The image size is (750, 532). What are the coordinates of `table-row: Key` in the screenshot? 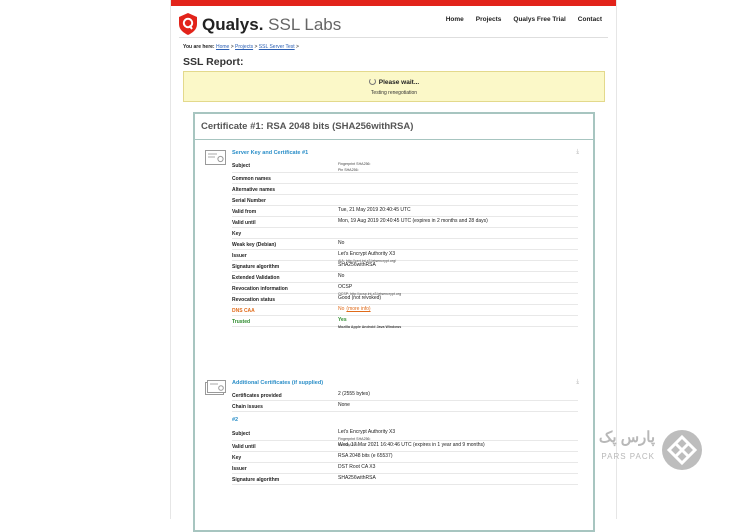 It's located at (405, 233).